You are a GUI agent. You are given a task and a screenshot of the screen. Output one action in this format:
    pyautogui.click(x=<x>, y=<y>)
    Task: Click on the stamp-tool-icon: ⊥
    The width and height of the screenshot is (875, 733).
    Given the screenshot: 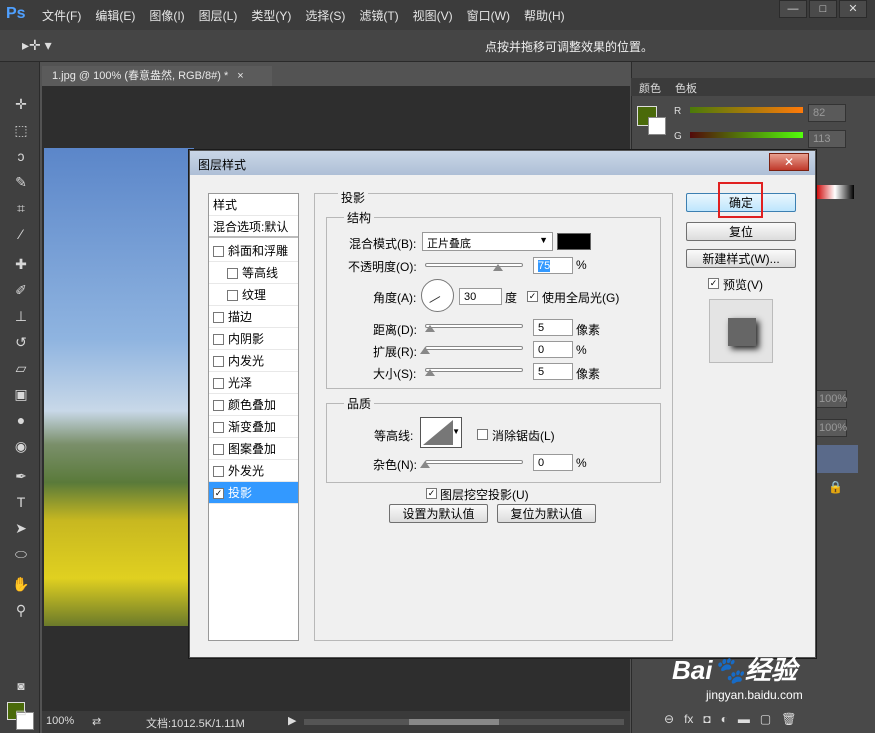 What is the action you would take?
    pyautogui.click(x=21, y=316)
    